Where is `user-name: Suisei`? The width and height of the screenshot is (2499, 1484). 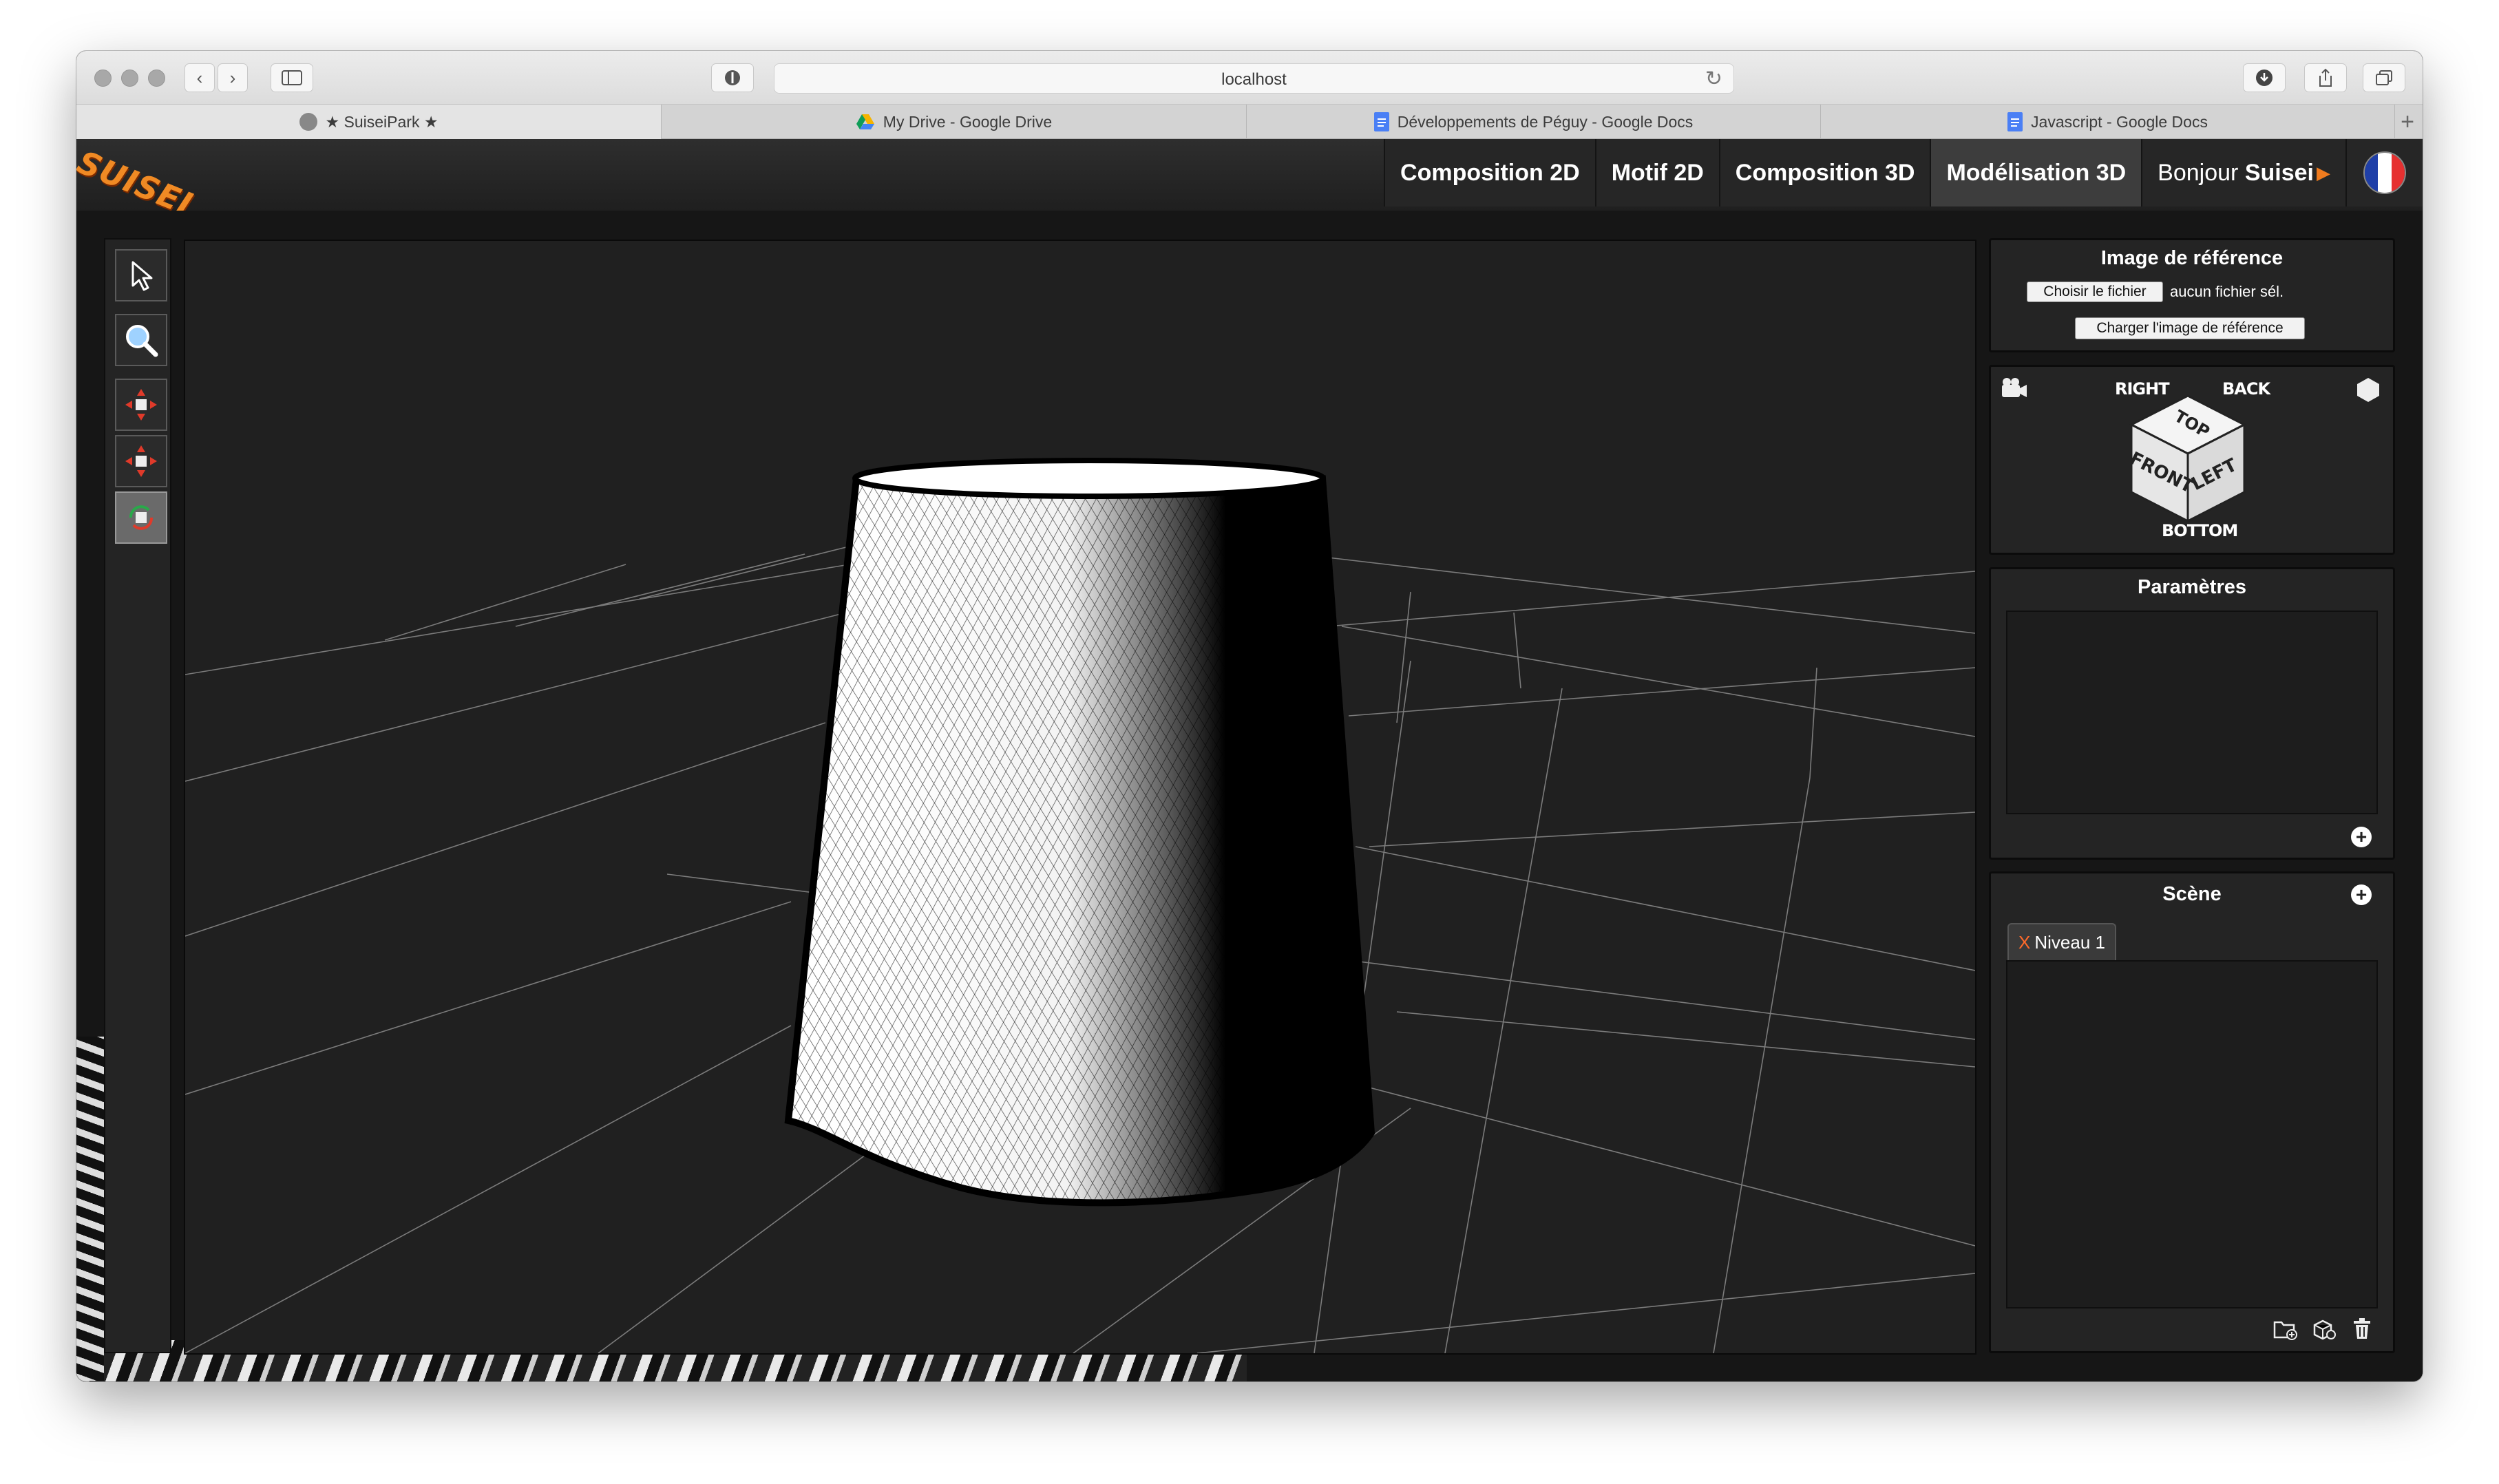 user-name: Suisei is located at coordinates (2279, 172).